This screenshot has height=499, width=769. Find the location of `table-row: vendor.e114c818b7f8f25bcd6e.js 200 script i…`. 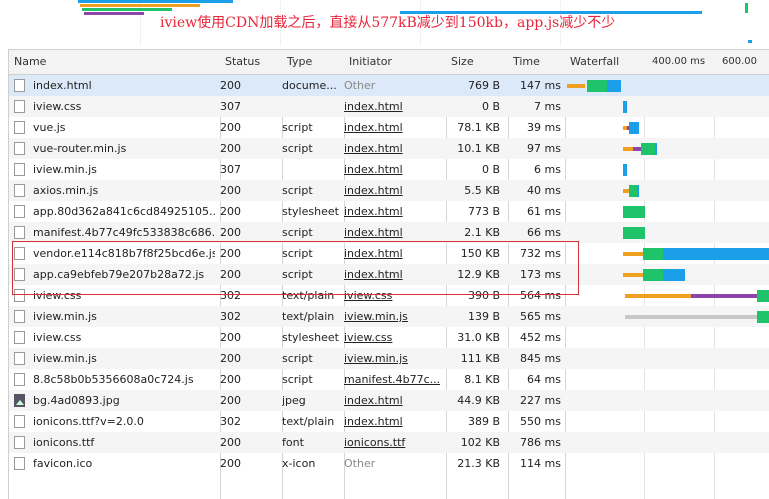

table-row: vendor.e114c818b7f8f25bcd6e.js 200 script i… is located at coordinates (389, 253).